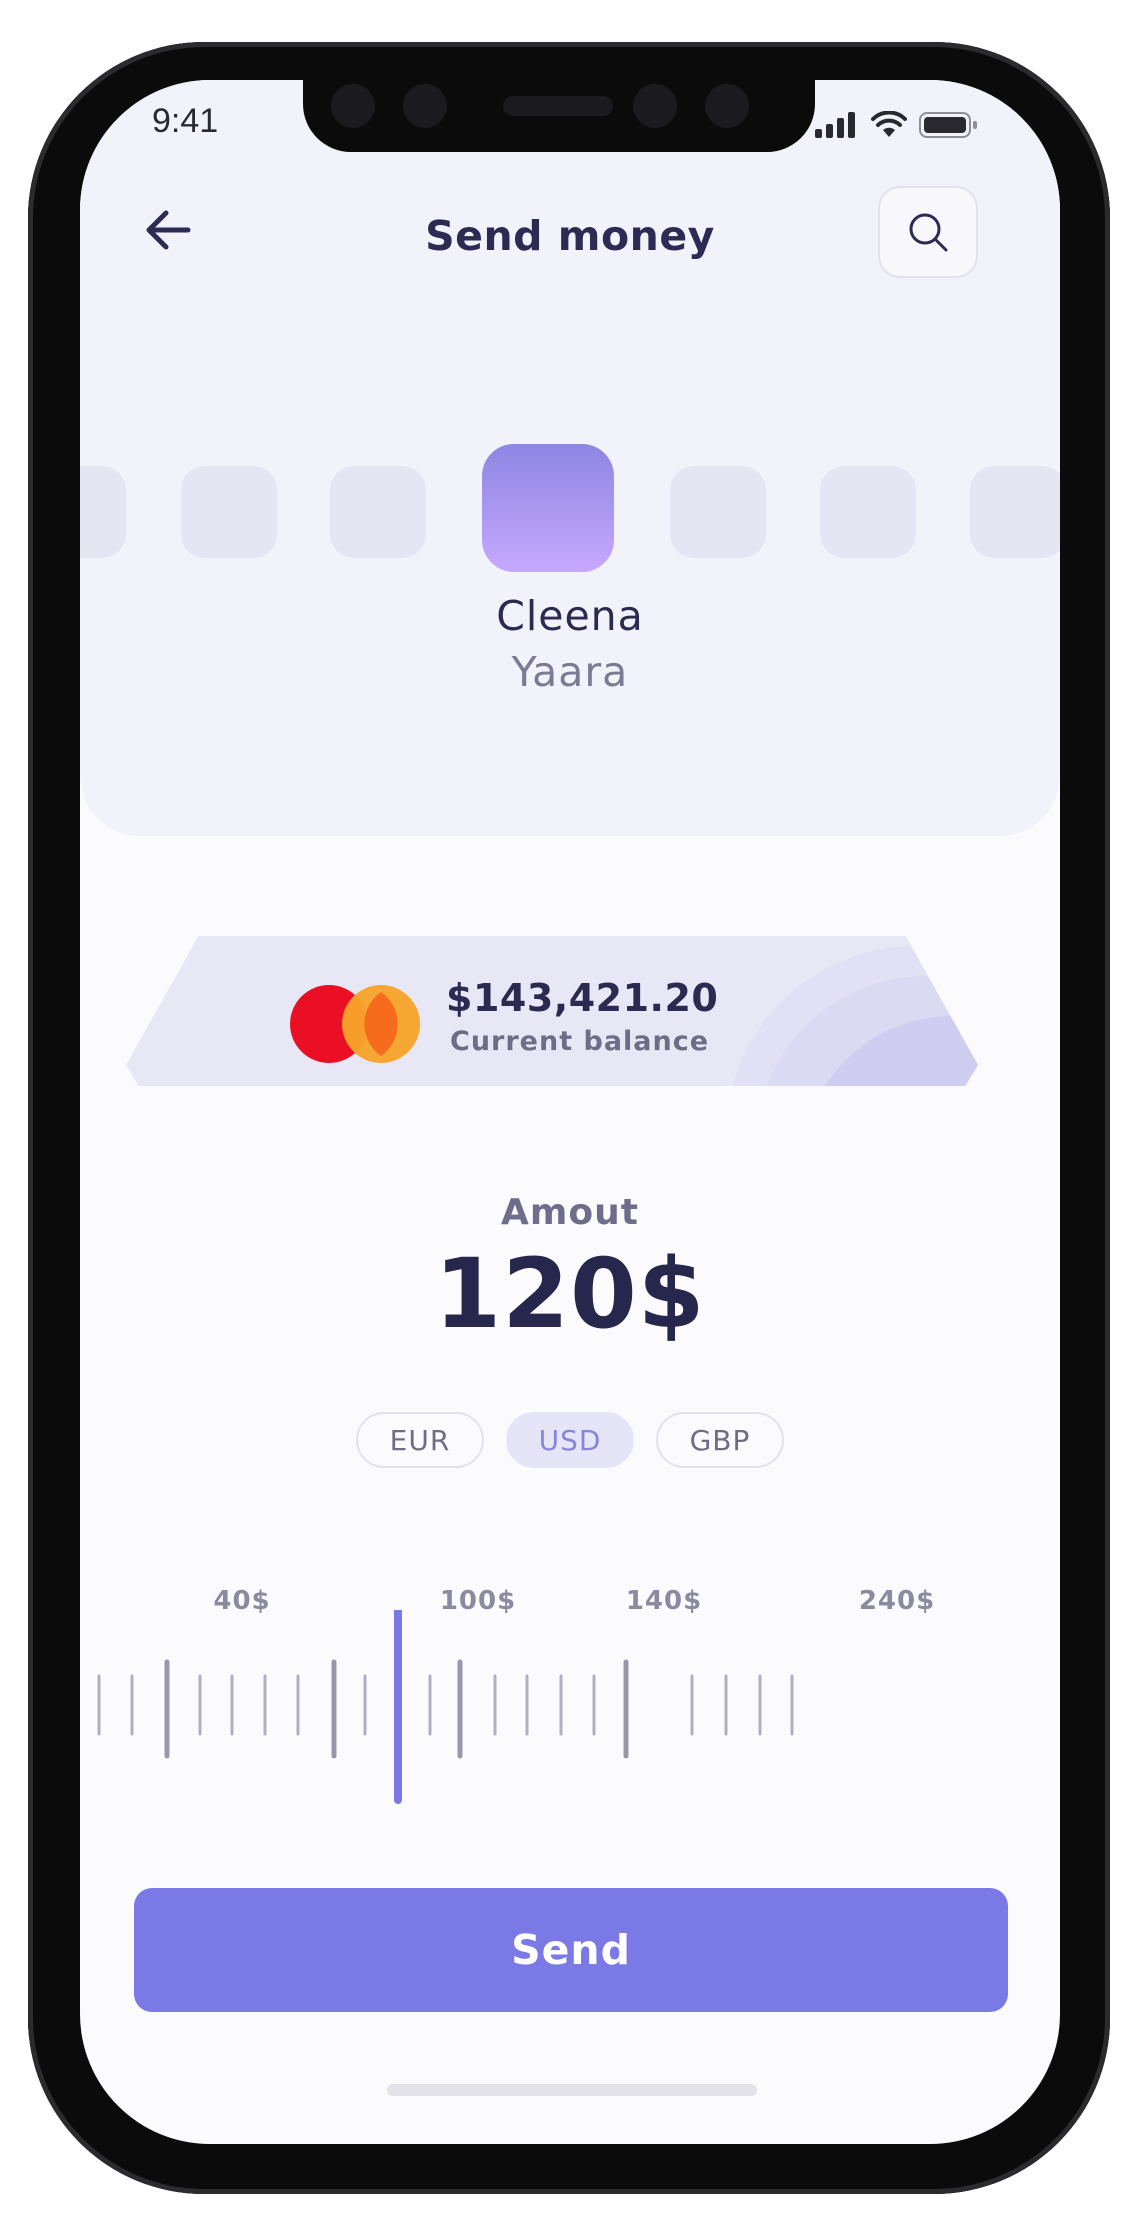  I want to click on currency-eur: EUR, so click(420, 1440).